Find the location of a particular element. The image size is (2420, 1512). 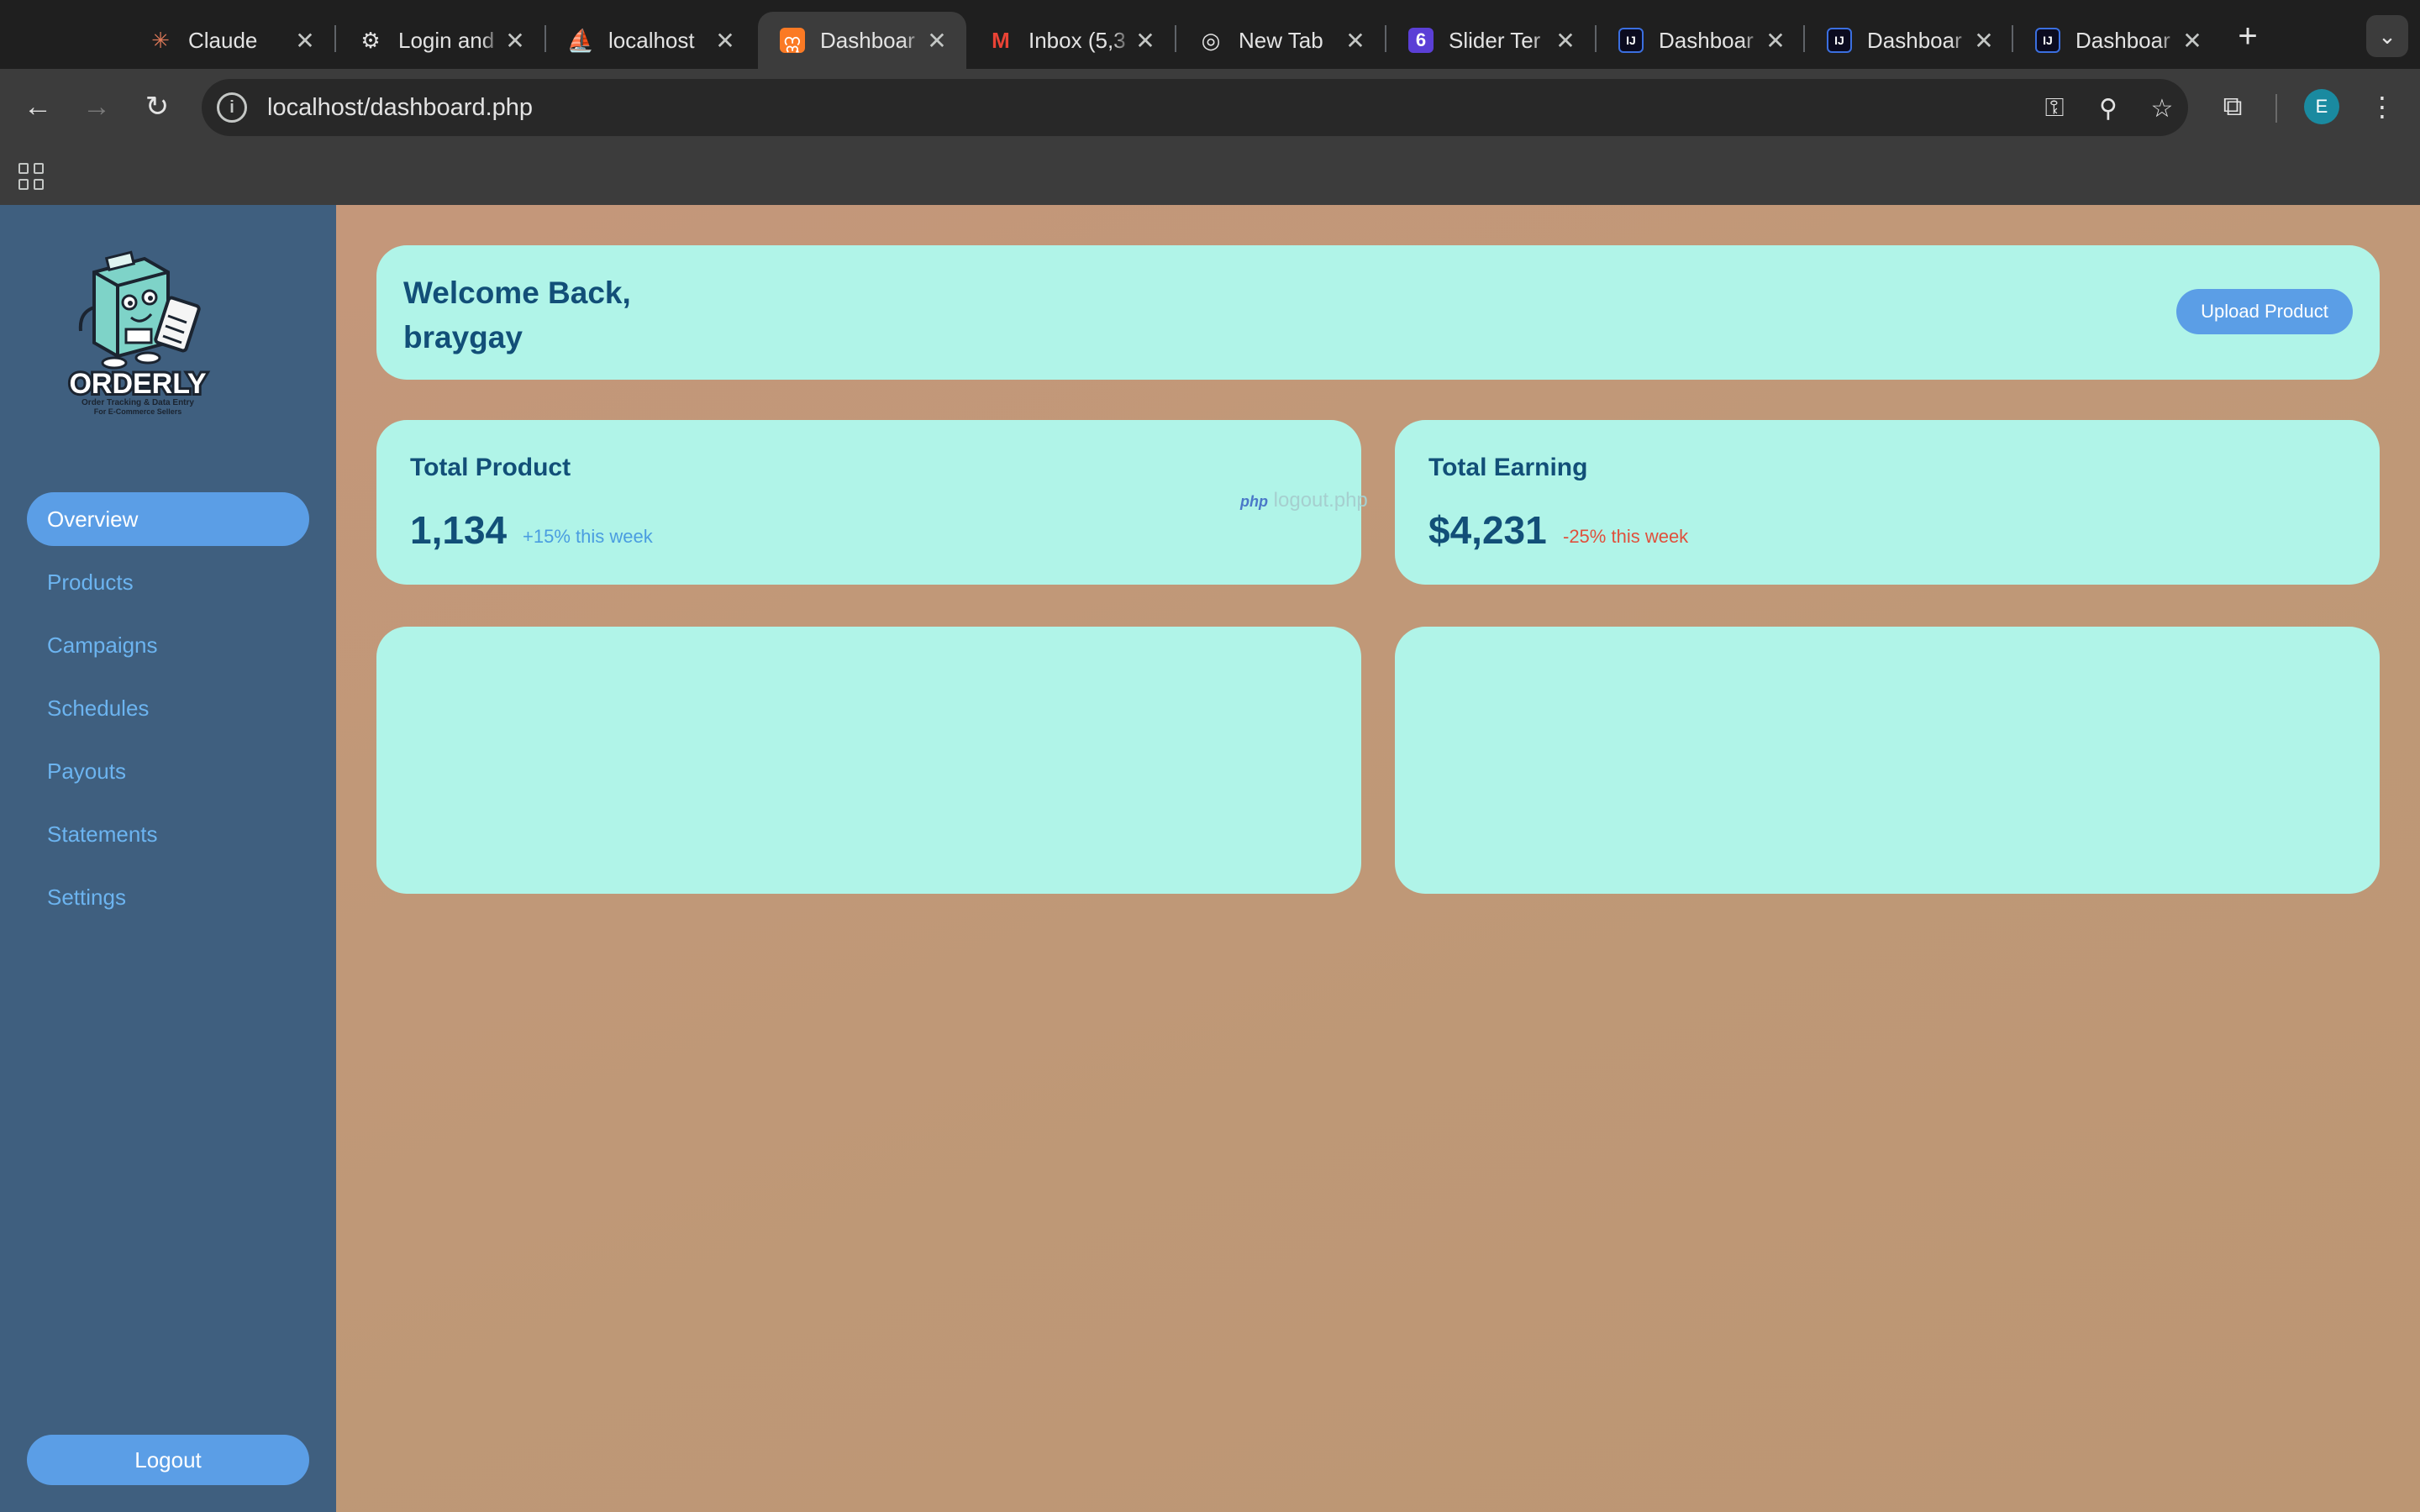

logo-tagline-1: Order Tracking & Data Entry is located at coordinates (138, 402).